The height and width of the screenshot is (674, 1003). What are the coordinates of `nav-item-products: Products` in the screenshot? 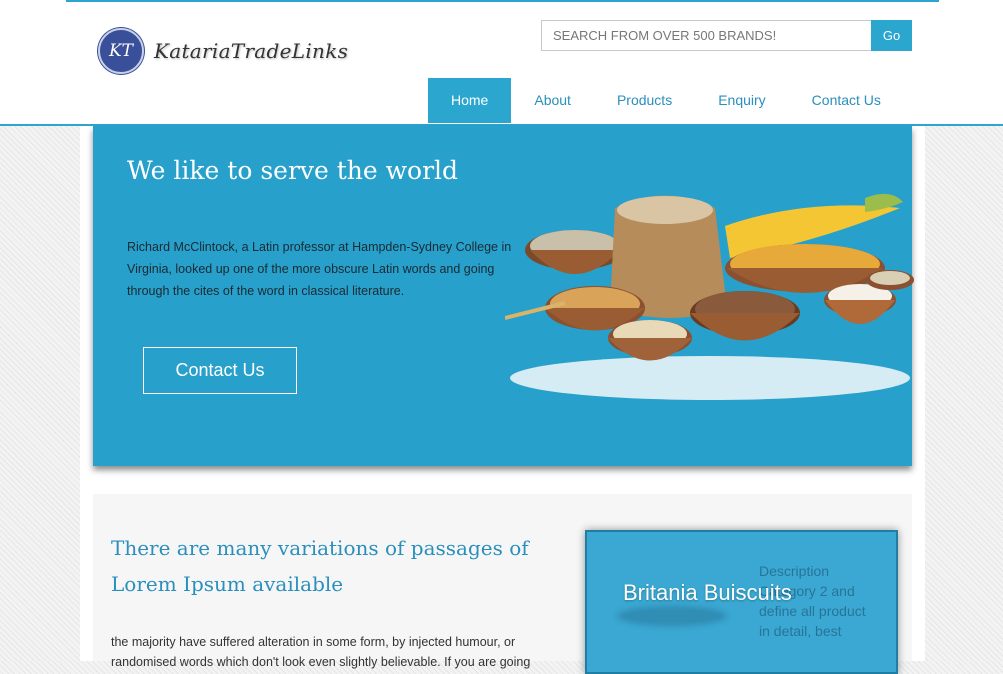 It's located at (644, 100).